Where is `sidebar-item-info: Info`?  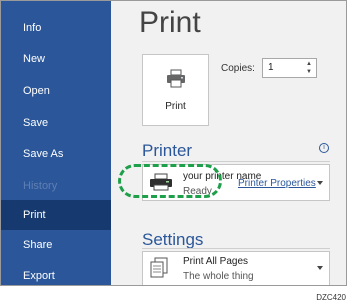 sidebar-item-info: Info is located at coordinates (56, 28).